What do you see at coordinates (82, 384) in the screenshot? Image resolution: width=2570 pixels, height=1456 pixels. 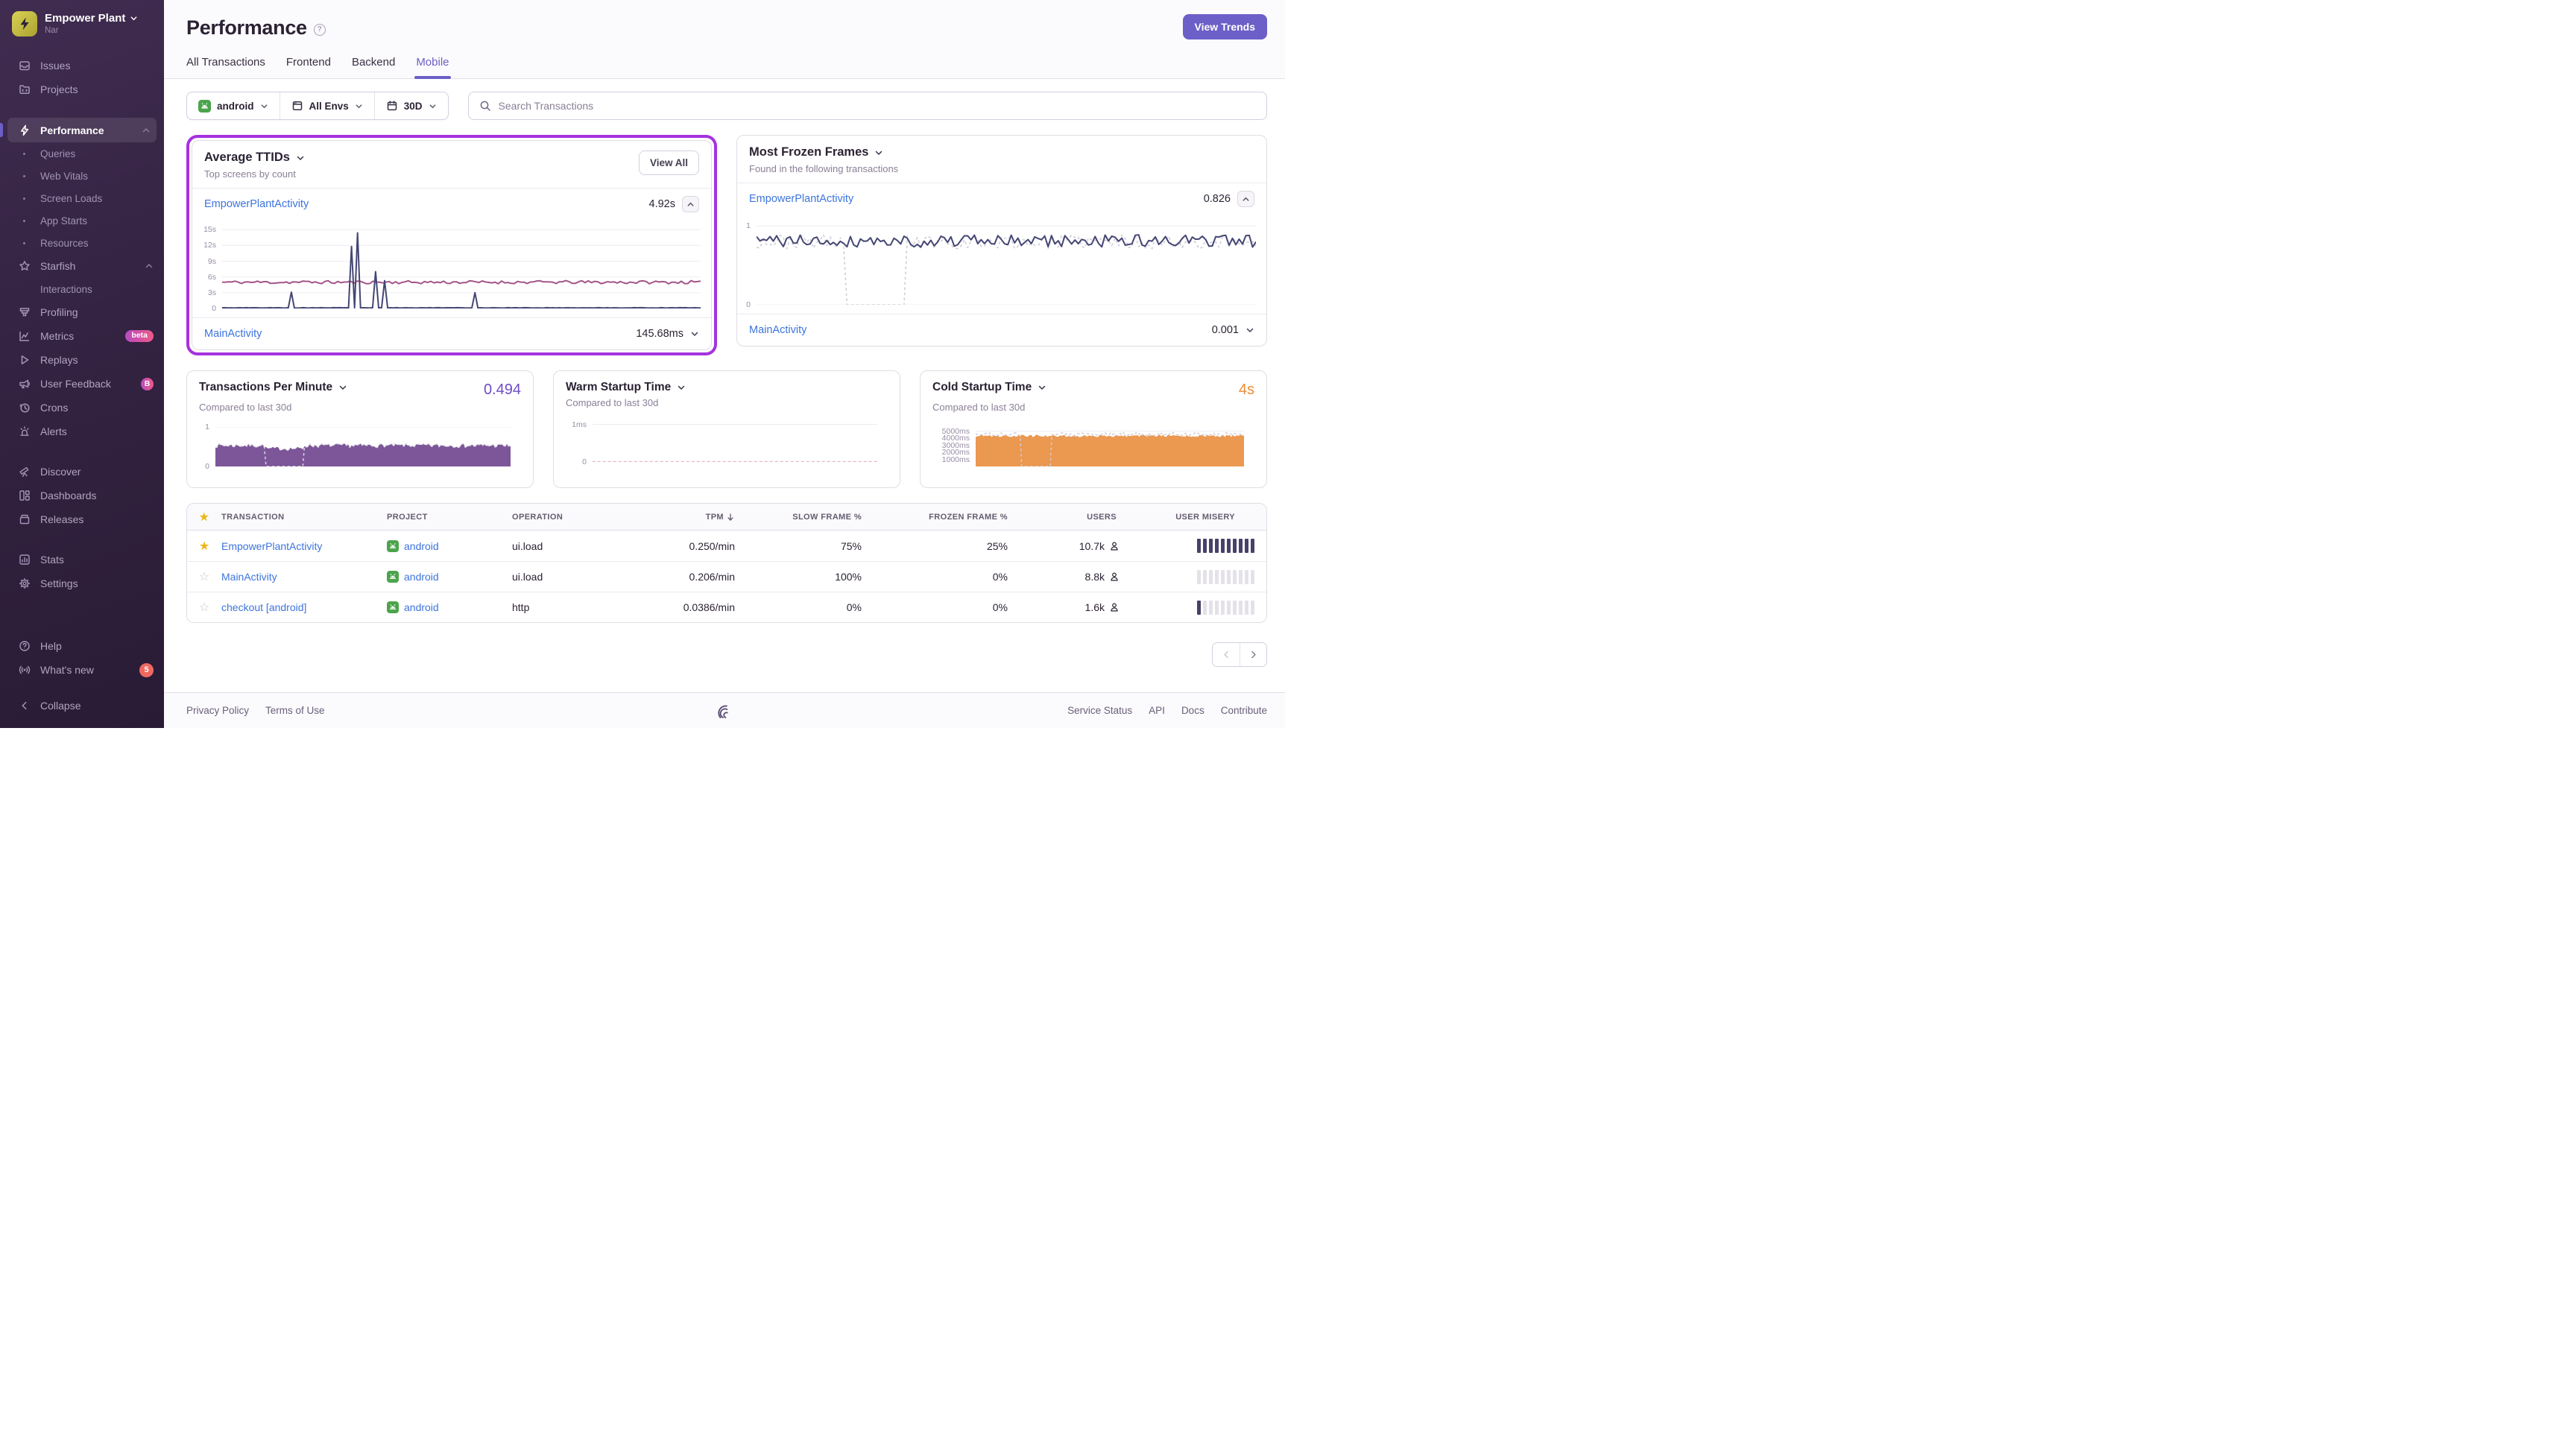 I see `sidebar-item-user-feedback: User Feedback B` at bounding box center [82, 384].